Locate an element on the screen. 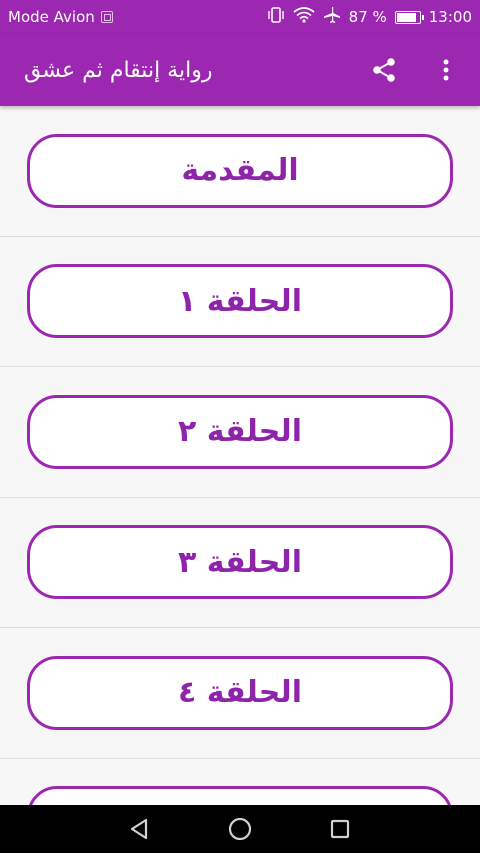 The width and height of the screenshot is (480, 853). status-left: Mode Avion is located at coordinates (60, 17).